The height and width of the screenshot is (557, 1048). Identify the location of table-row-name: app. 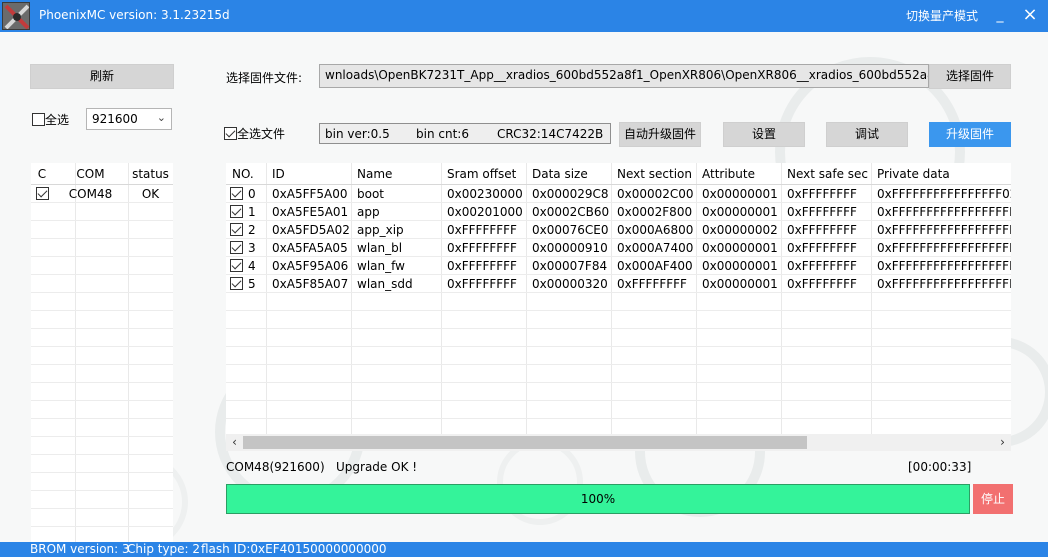
(368, 212).